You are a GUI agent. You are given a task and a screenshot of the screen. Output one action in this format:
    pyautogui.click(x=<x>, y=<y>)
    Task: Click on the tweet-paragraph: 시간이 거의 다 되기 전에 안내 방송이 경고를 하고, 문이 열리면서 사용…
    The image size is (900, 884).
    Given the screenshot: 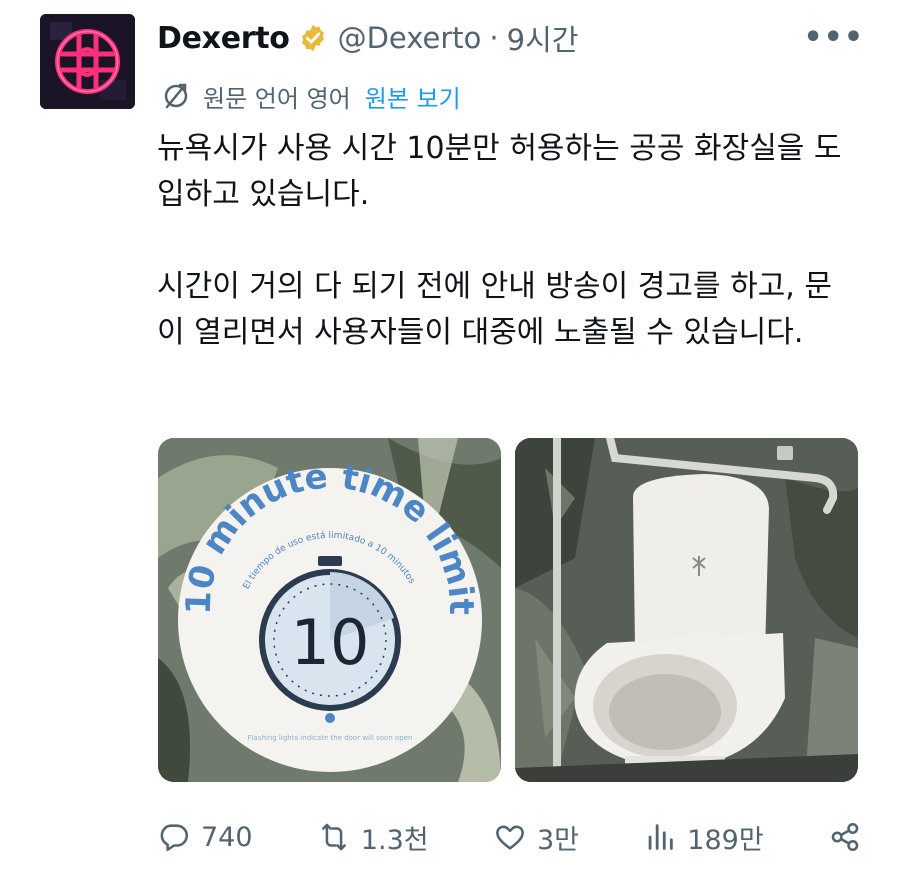 What is the action you would take?
    pyautogui.click(x=494, y=309)
    